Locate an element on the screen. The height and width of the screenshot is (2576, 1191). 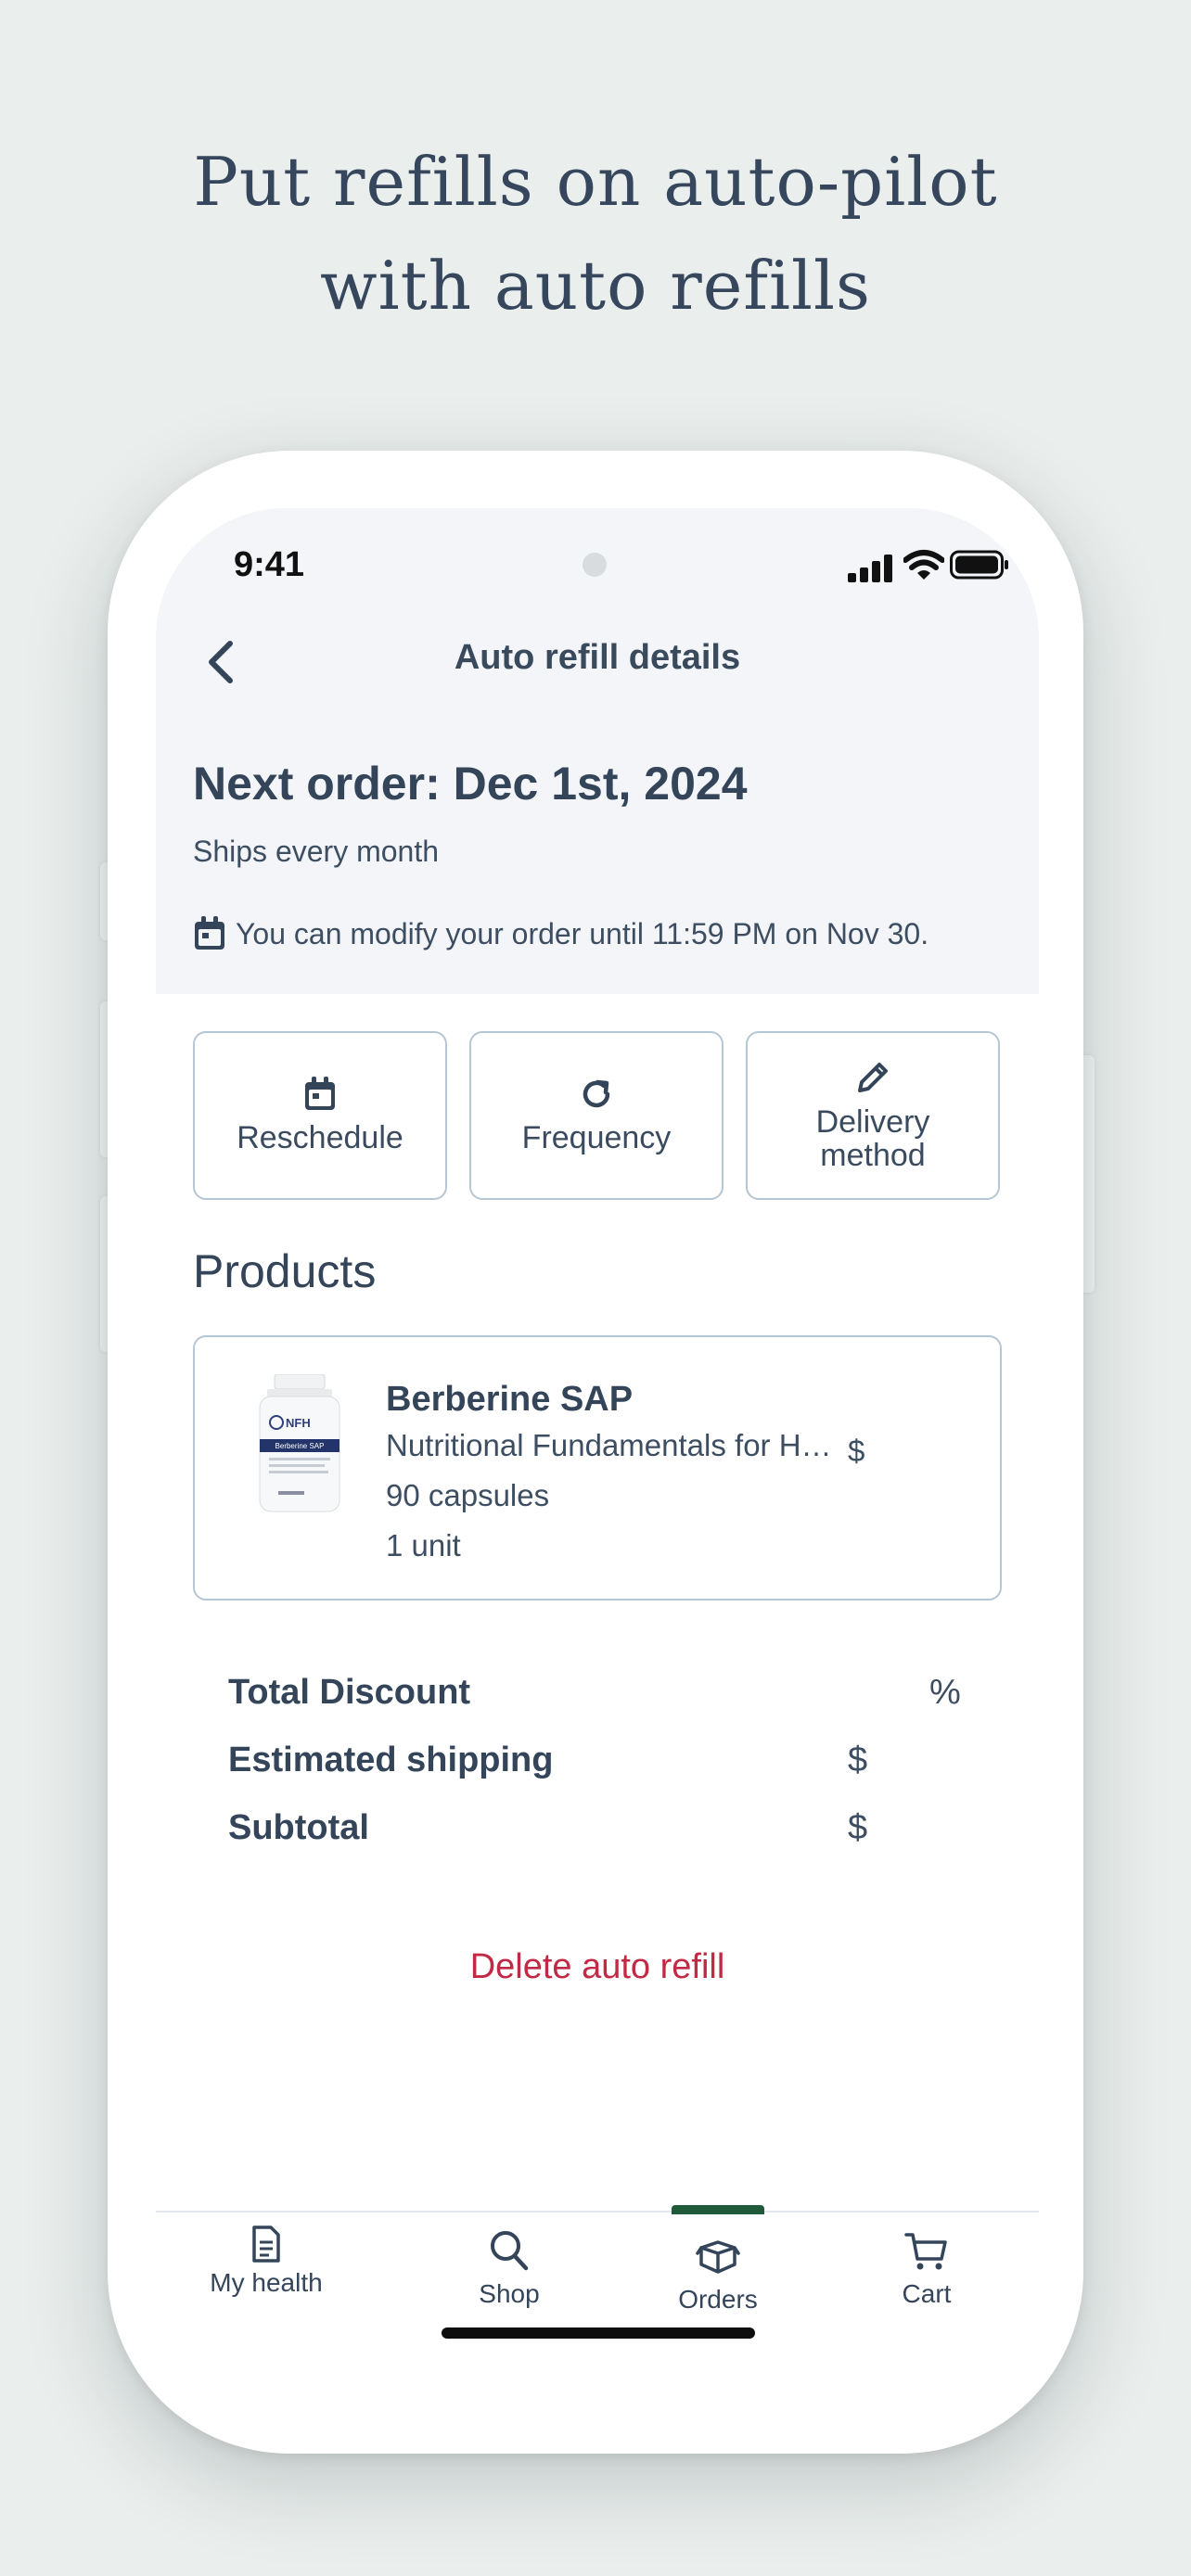
tab-my-health: My health is located at coordinates (266, 2283).